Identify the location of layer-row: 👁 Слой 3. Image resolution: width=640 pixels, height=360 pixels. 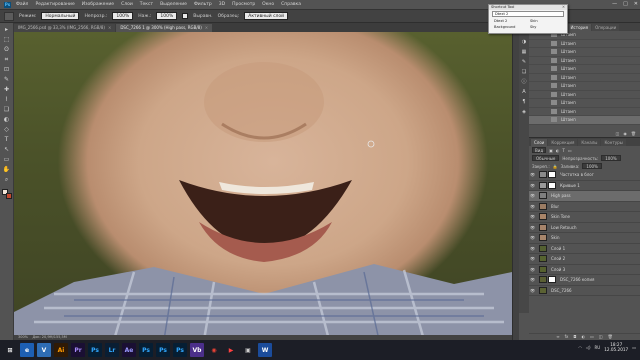
(584, 270).